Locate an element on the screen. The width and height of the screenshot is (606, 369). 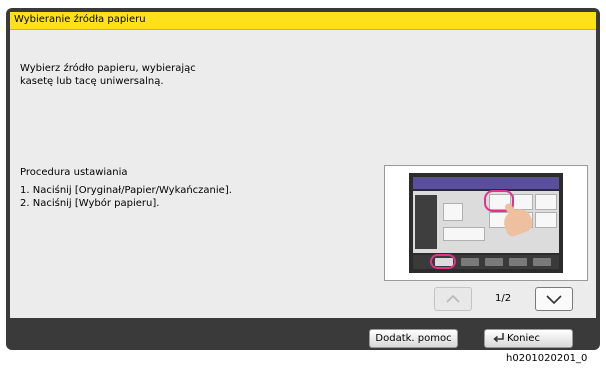
procedure-heading: Procedura ustawiania is located at coordinates (74, 172).